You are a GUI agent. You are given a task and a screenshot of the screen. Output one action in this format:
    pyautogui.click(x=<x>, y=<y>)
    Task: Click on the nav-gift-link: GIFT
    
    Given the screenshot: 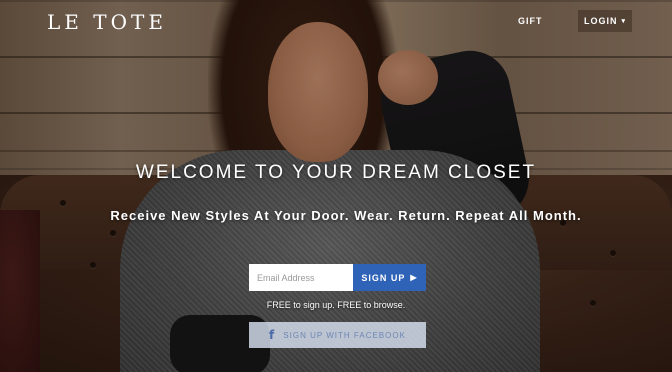 What is the action you would take?
    pyautogui.click(x=530, y=21)
    